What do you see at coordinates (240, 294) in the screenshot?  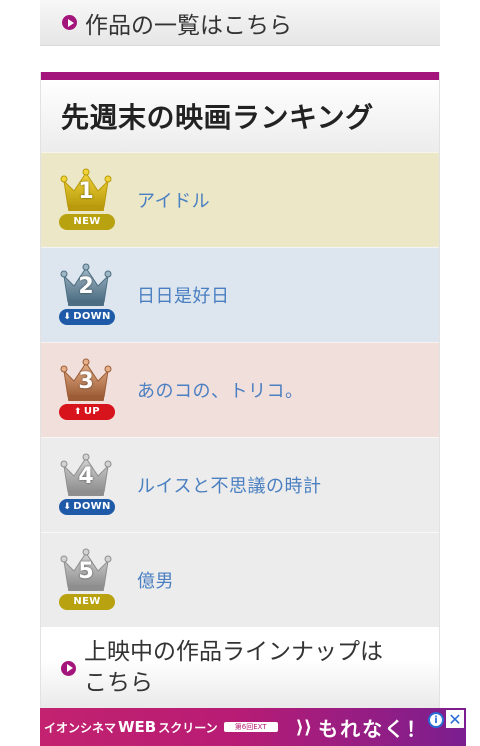 I see `ranking-item: 2 ⬇ DOWN 日日是好日` at bounding box center [240, 294].